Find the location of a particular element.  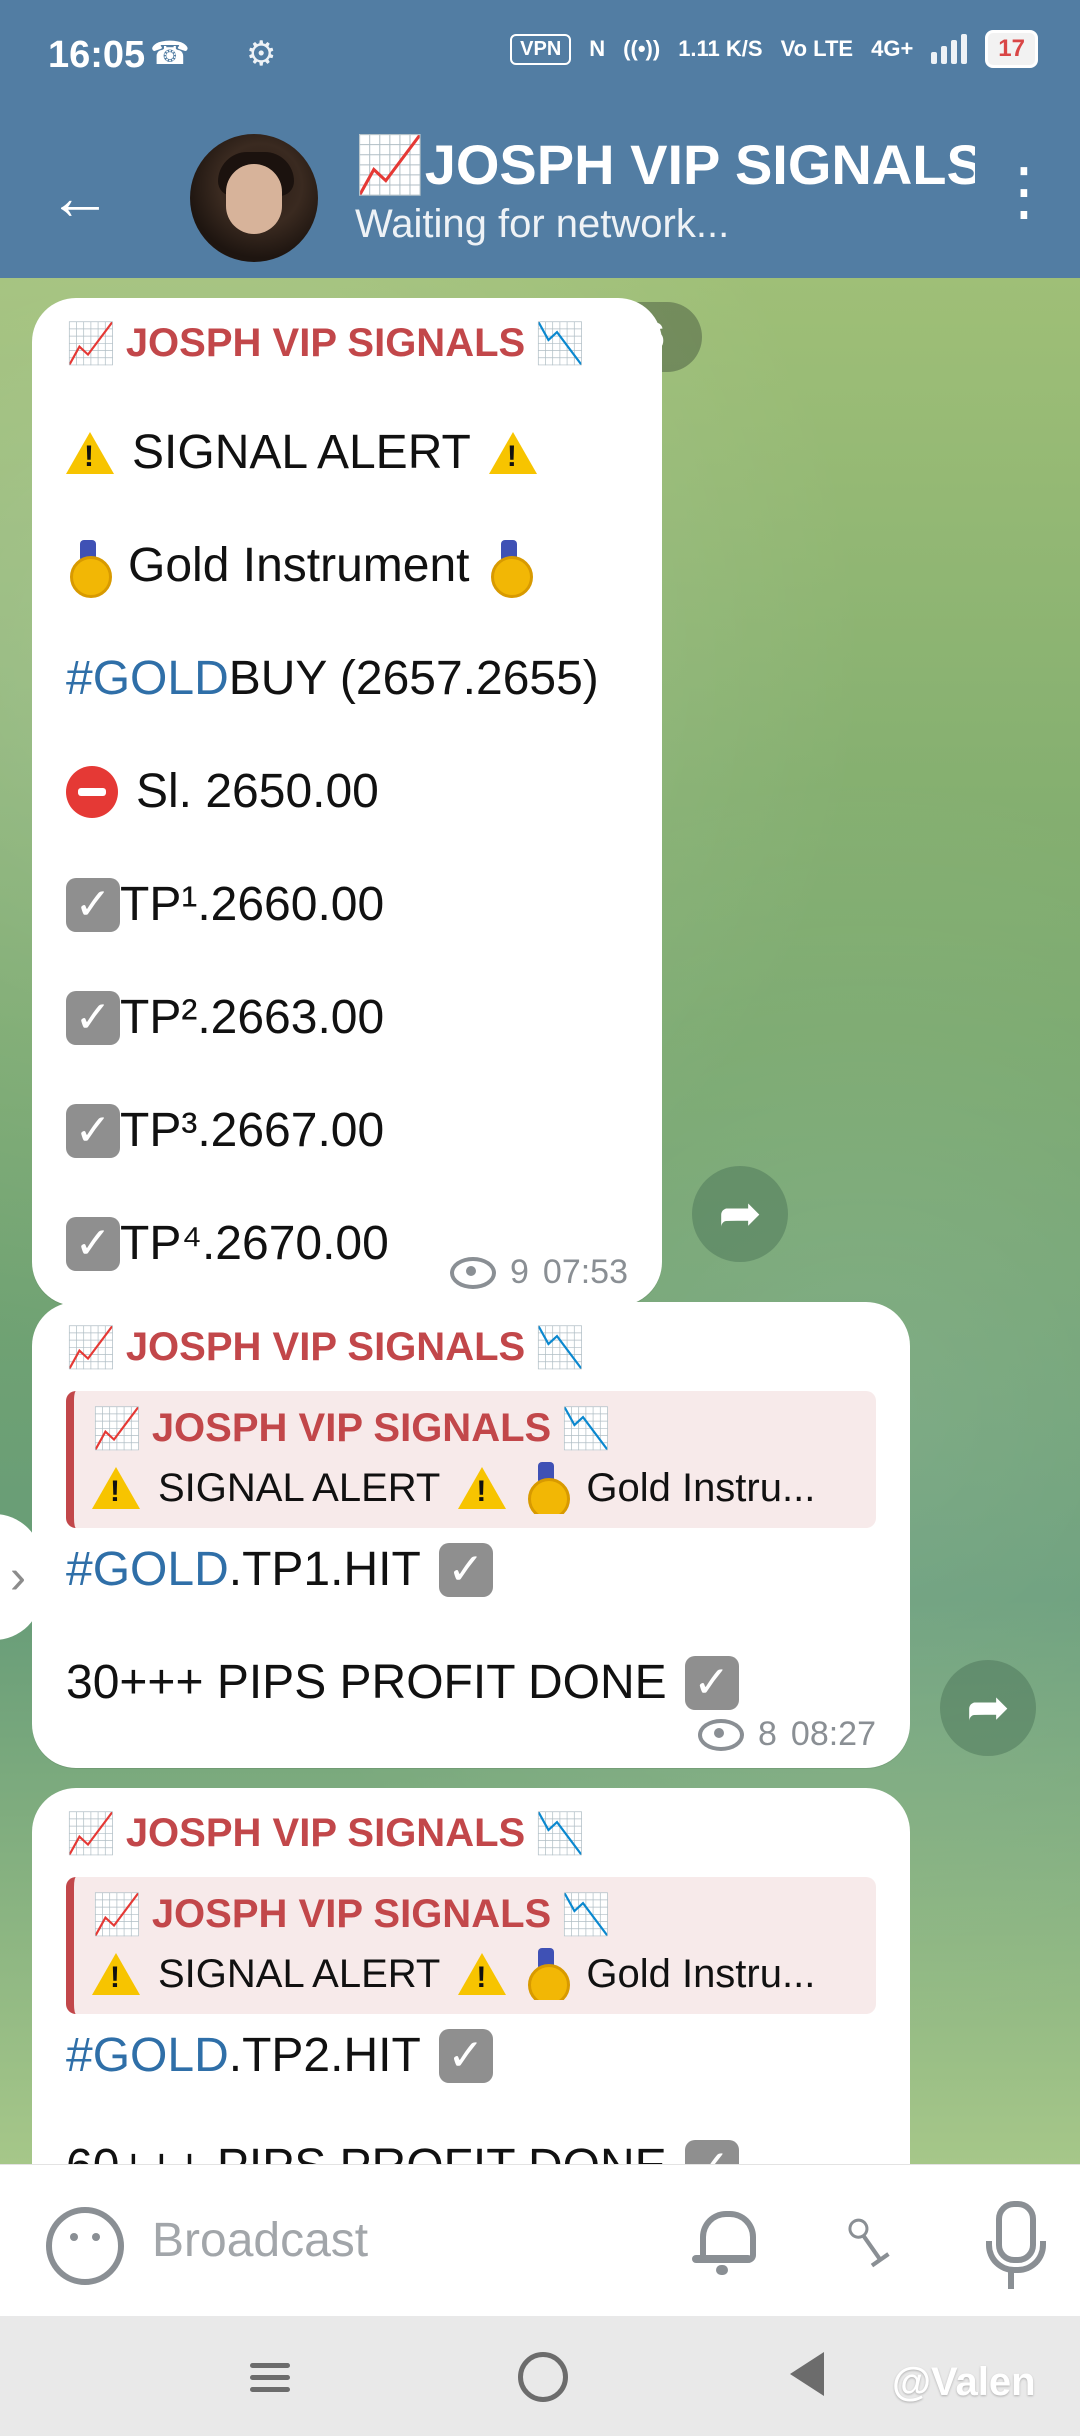

profit-text: 30+++ PIPS PROFIT DONE is located at coordinates (366, 1682).